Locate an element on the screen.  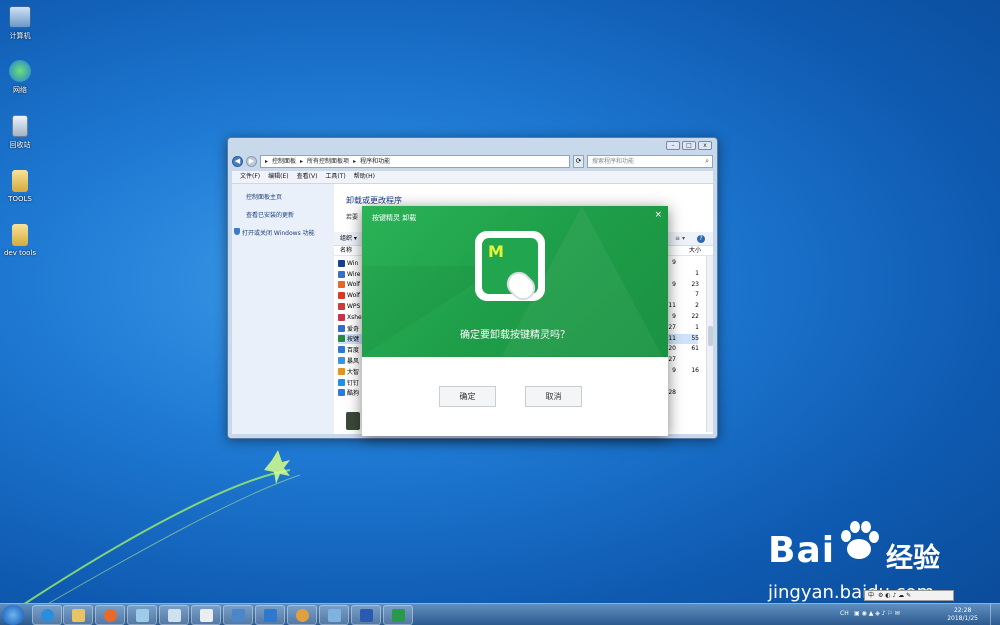
ime-indicator: CH is located at coordinates (844, 613).